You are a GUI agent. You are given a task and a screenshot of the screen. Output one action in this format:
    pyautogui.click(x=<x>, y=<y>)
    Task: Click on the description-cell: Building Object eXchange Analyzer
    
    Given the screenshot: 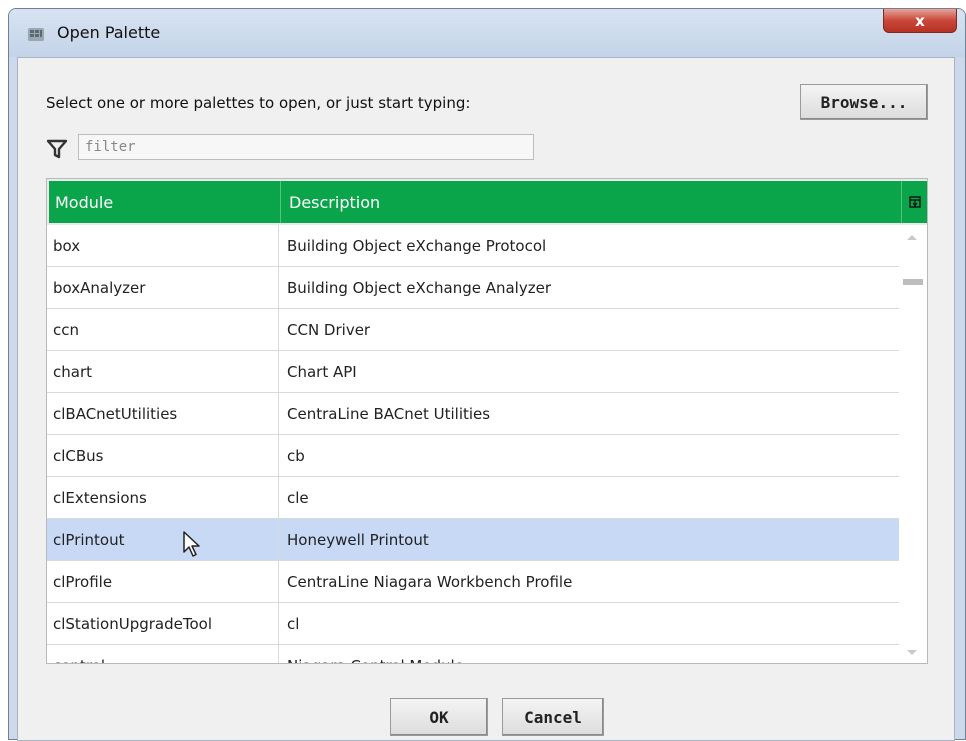 What is the action you would take?
    pyautogui.click(x=419, y=287)
    